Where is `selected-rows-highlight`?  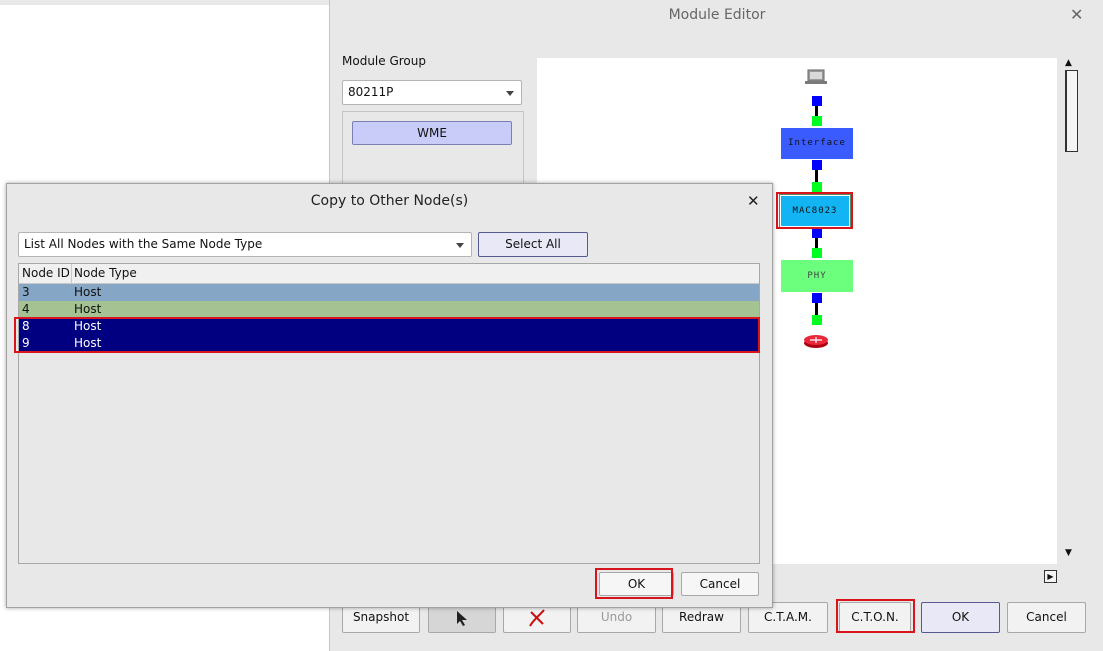 selected-rows-highlight is located at coordinates (387, 335).